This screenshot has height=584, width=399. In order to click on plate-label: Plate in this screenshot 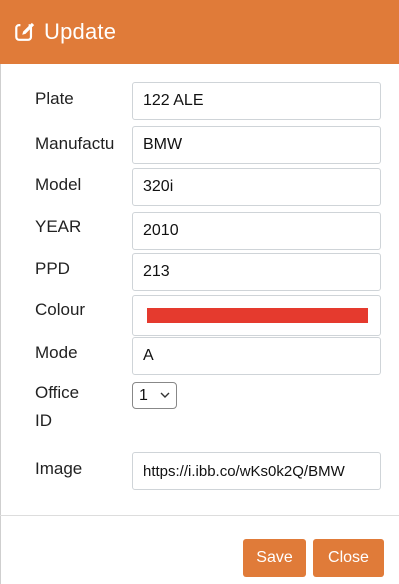, I will do `click(54, 98)`.